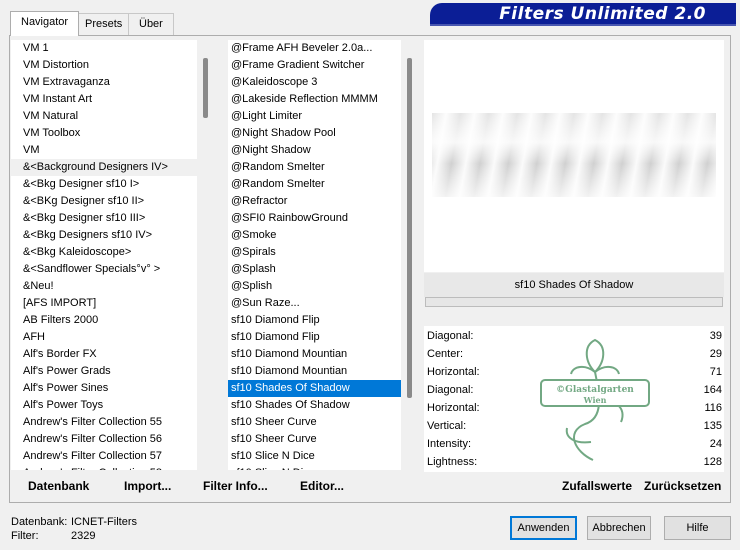 This screenshot has height=550, width=740. Describe the element at coordinates (574, 302) in the screenshot. I see `progress-bar` at that location.